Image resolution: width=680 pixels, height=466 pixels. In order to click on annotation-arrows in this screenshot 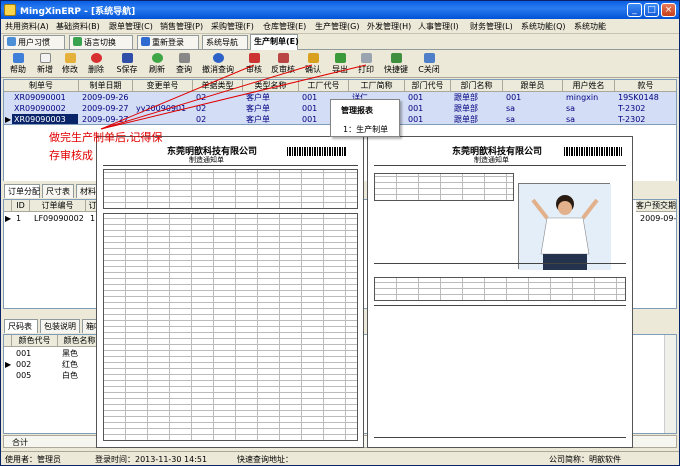, I will do `click(233, 97)`.